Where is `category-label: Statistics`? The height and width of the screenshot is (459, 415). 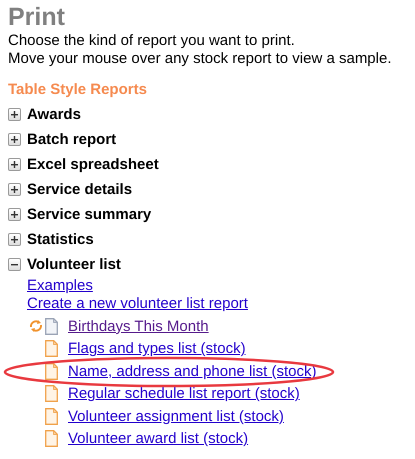
category-label: Statistics is located at coordinates (60, 239).